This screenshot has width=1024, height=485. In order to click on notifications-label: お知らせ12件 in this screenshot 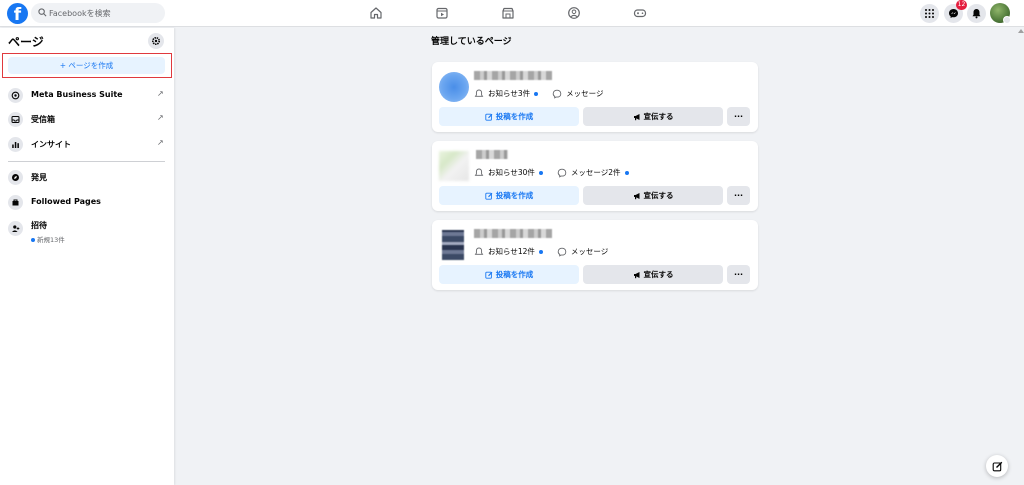, I will do `click(511, 251)`.